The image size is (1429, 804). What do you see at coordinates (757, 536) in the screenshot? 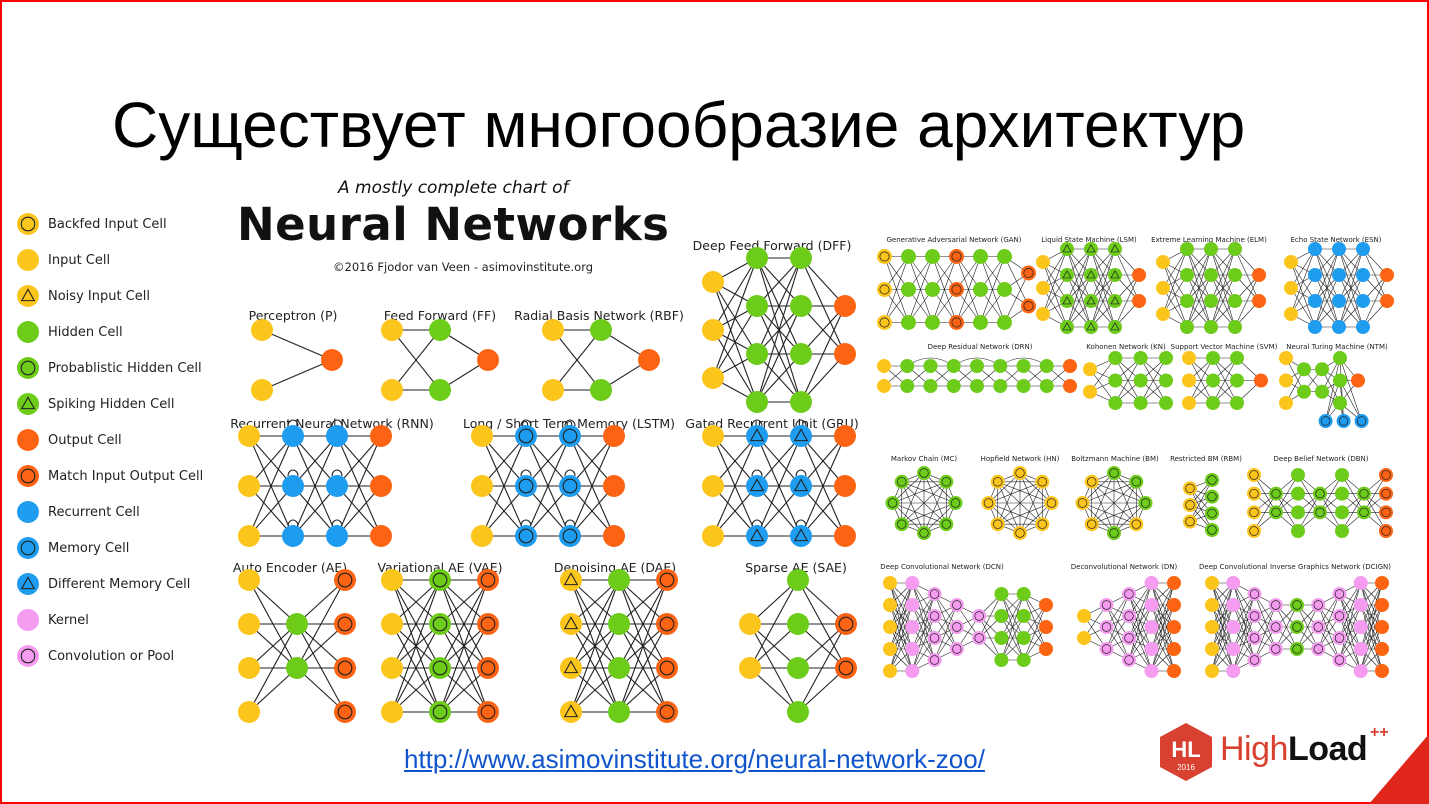
I see `cell-diffmem` at bounding box center [757, 536].